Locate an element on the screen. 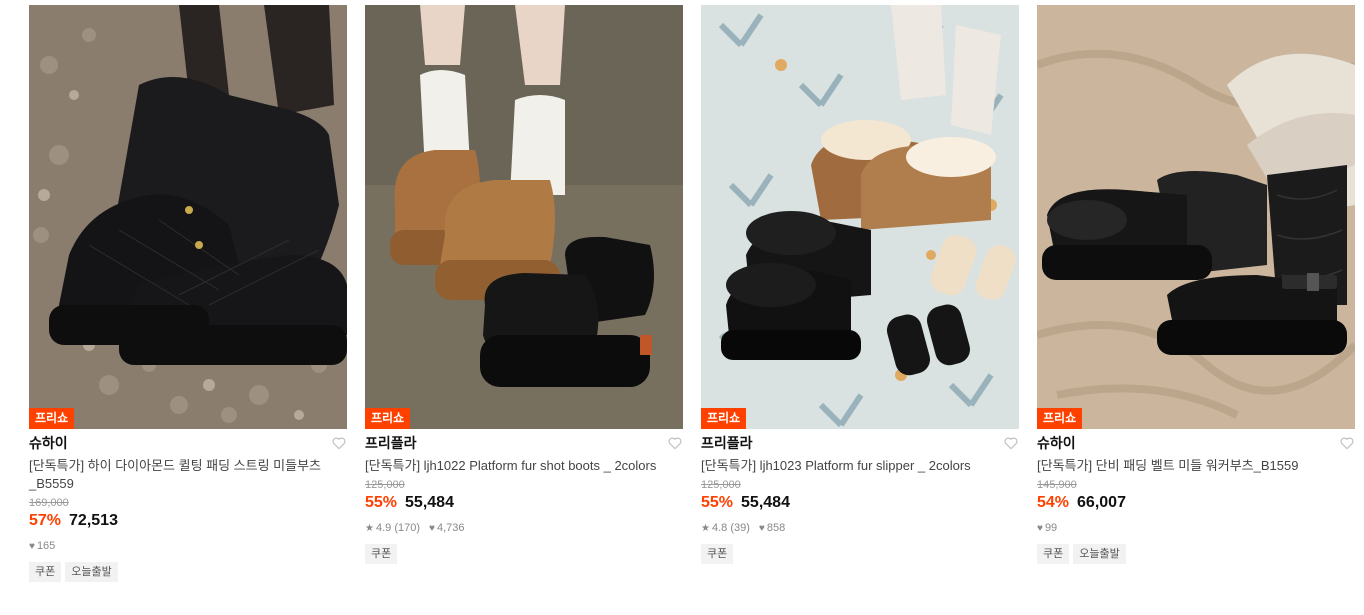 The width and height of the screenshot is (1364, 615). discount-rate: 54% is located at coordinates (1053, 502).